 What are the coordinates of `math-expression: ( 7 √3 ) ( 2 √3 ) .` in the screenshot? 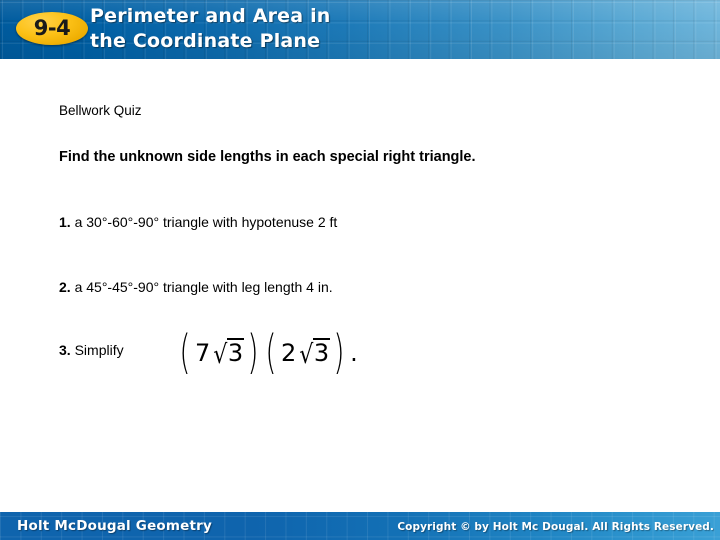 It's located at (267, 352).